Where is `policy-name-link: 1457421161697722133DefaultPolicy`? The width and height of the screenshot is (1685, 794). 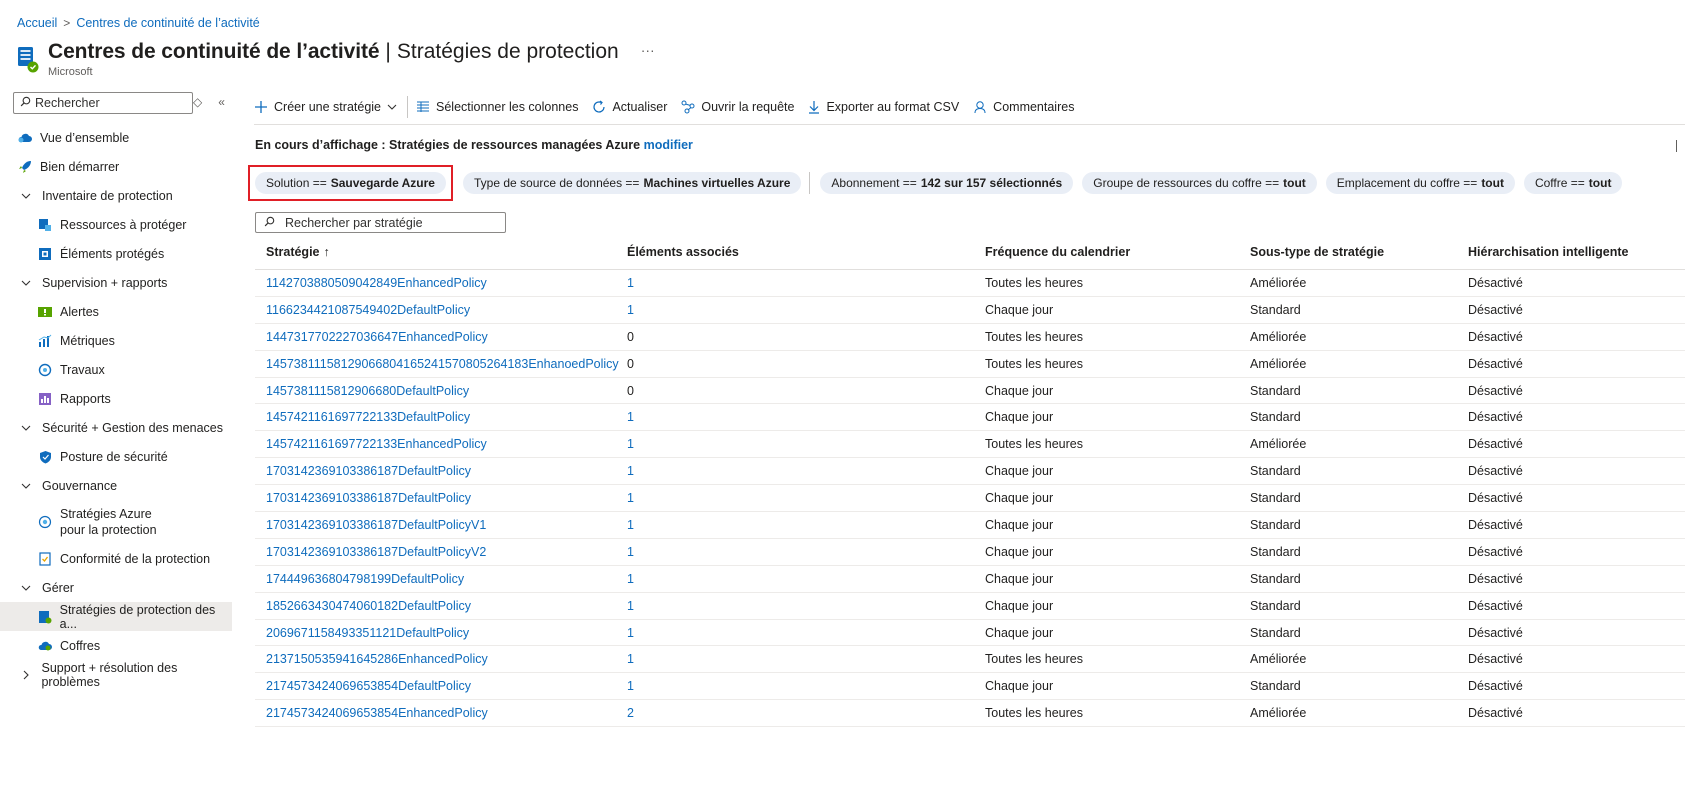 policy-name-link: 1457421161697722133DefaultPolicy is located at coordinates (439, 417).